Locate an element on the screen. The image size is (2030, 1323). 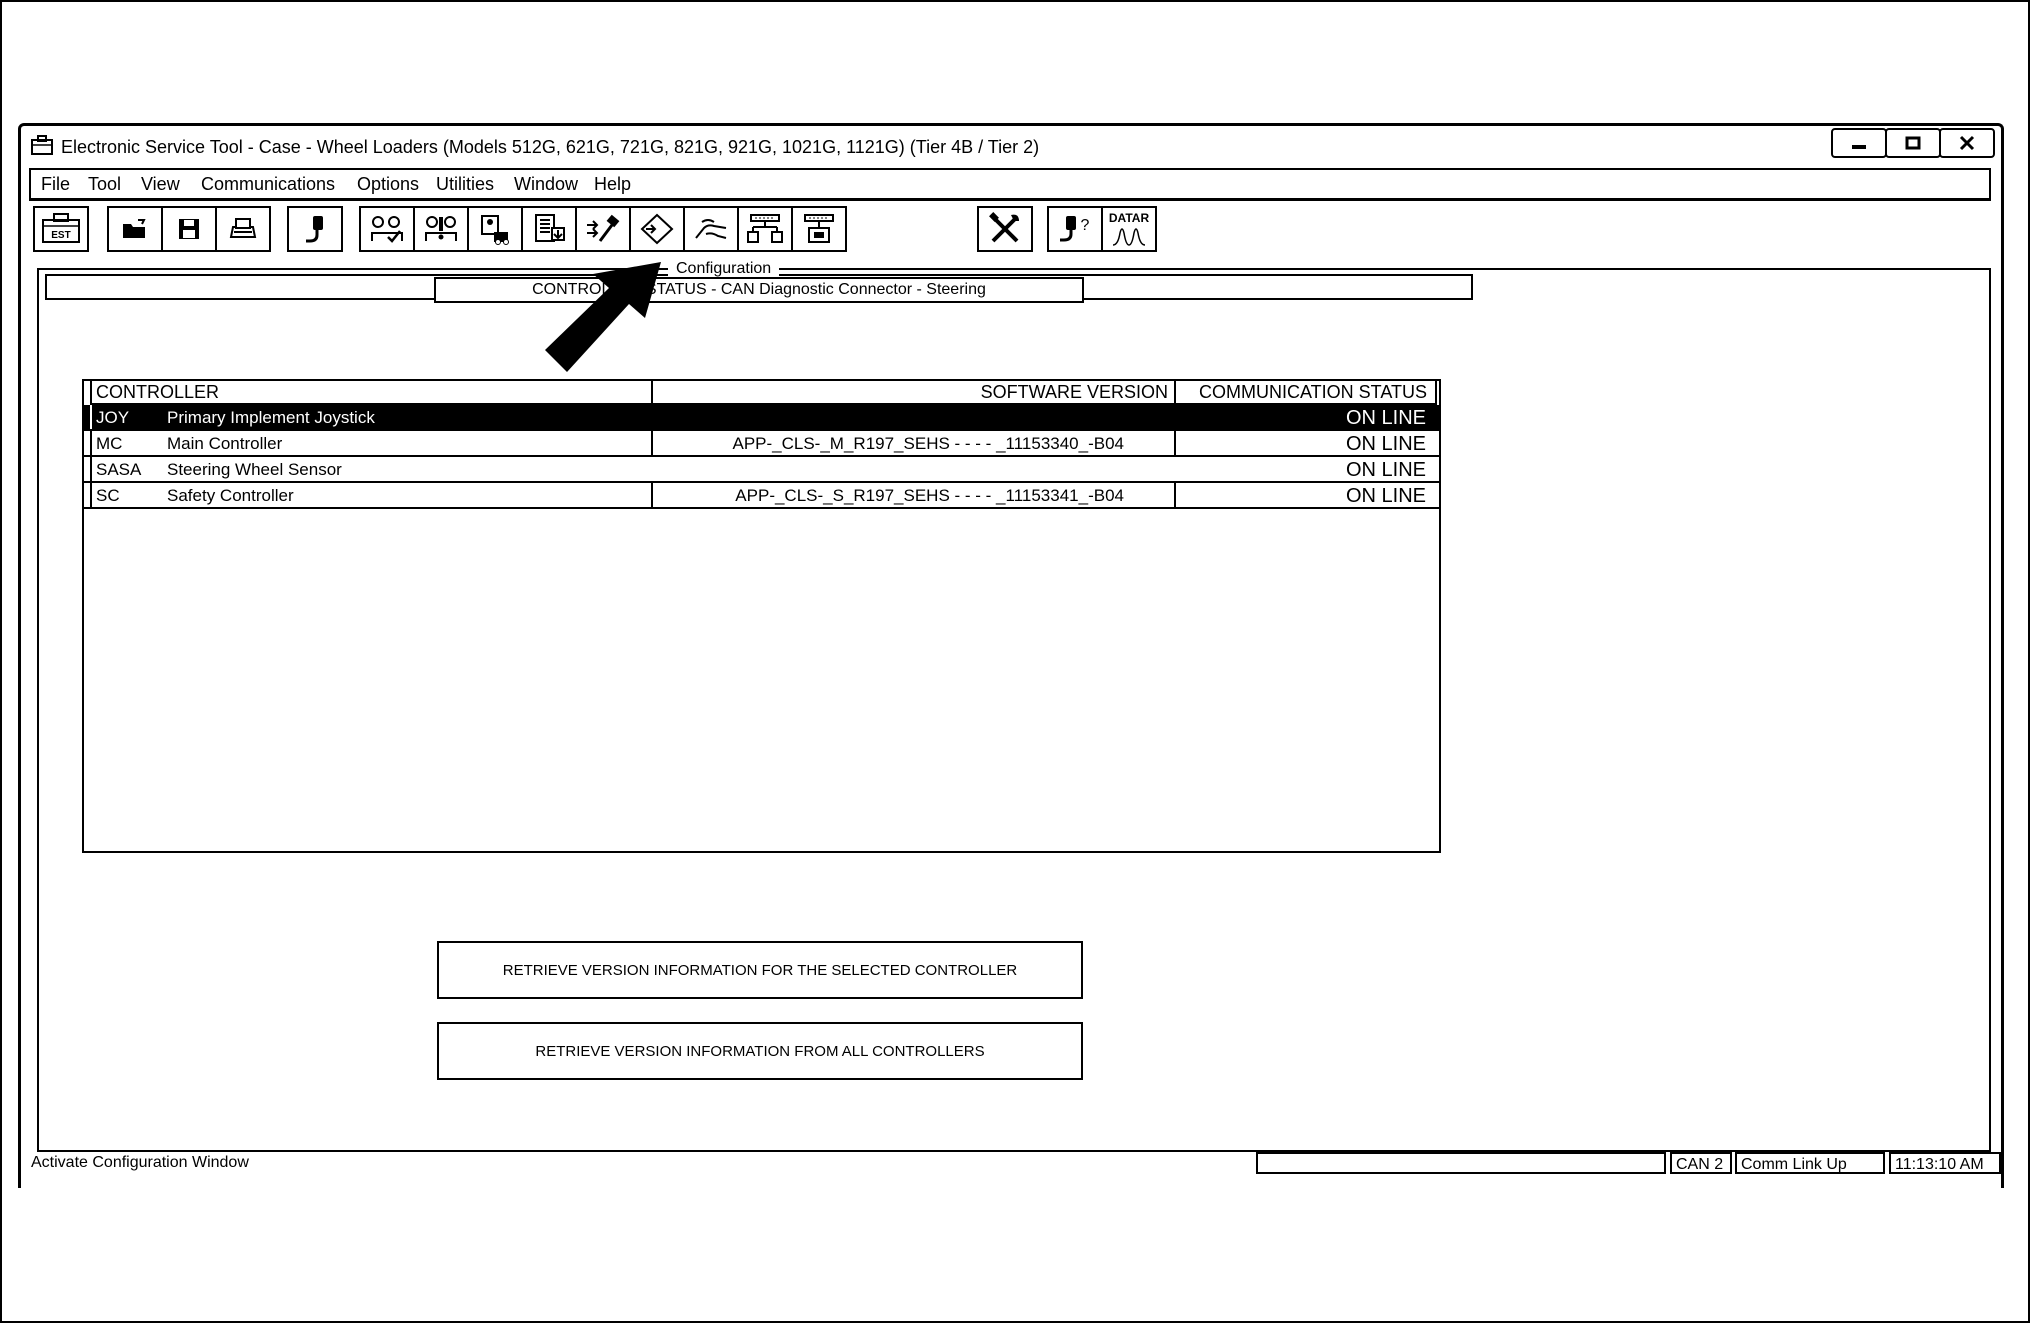
status-check-icon is located at coordinates (387, 229).